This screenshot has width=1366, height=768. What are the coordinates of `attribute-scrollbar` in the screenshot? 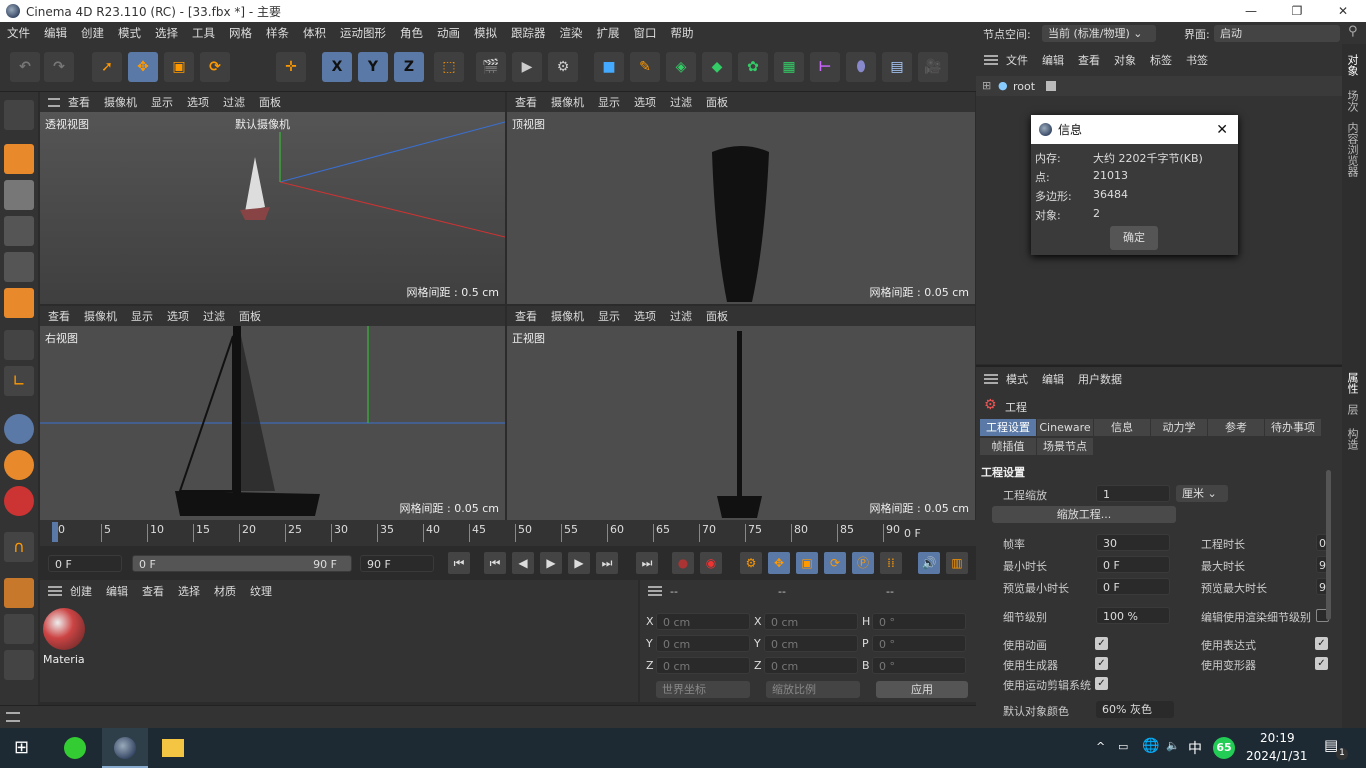 It's located at (1328, 545).